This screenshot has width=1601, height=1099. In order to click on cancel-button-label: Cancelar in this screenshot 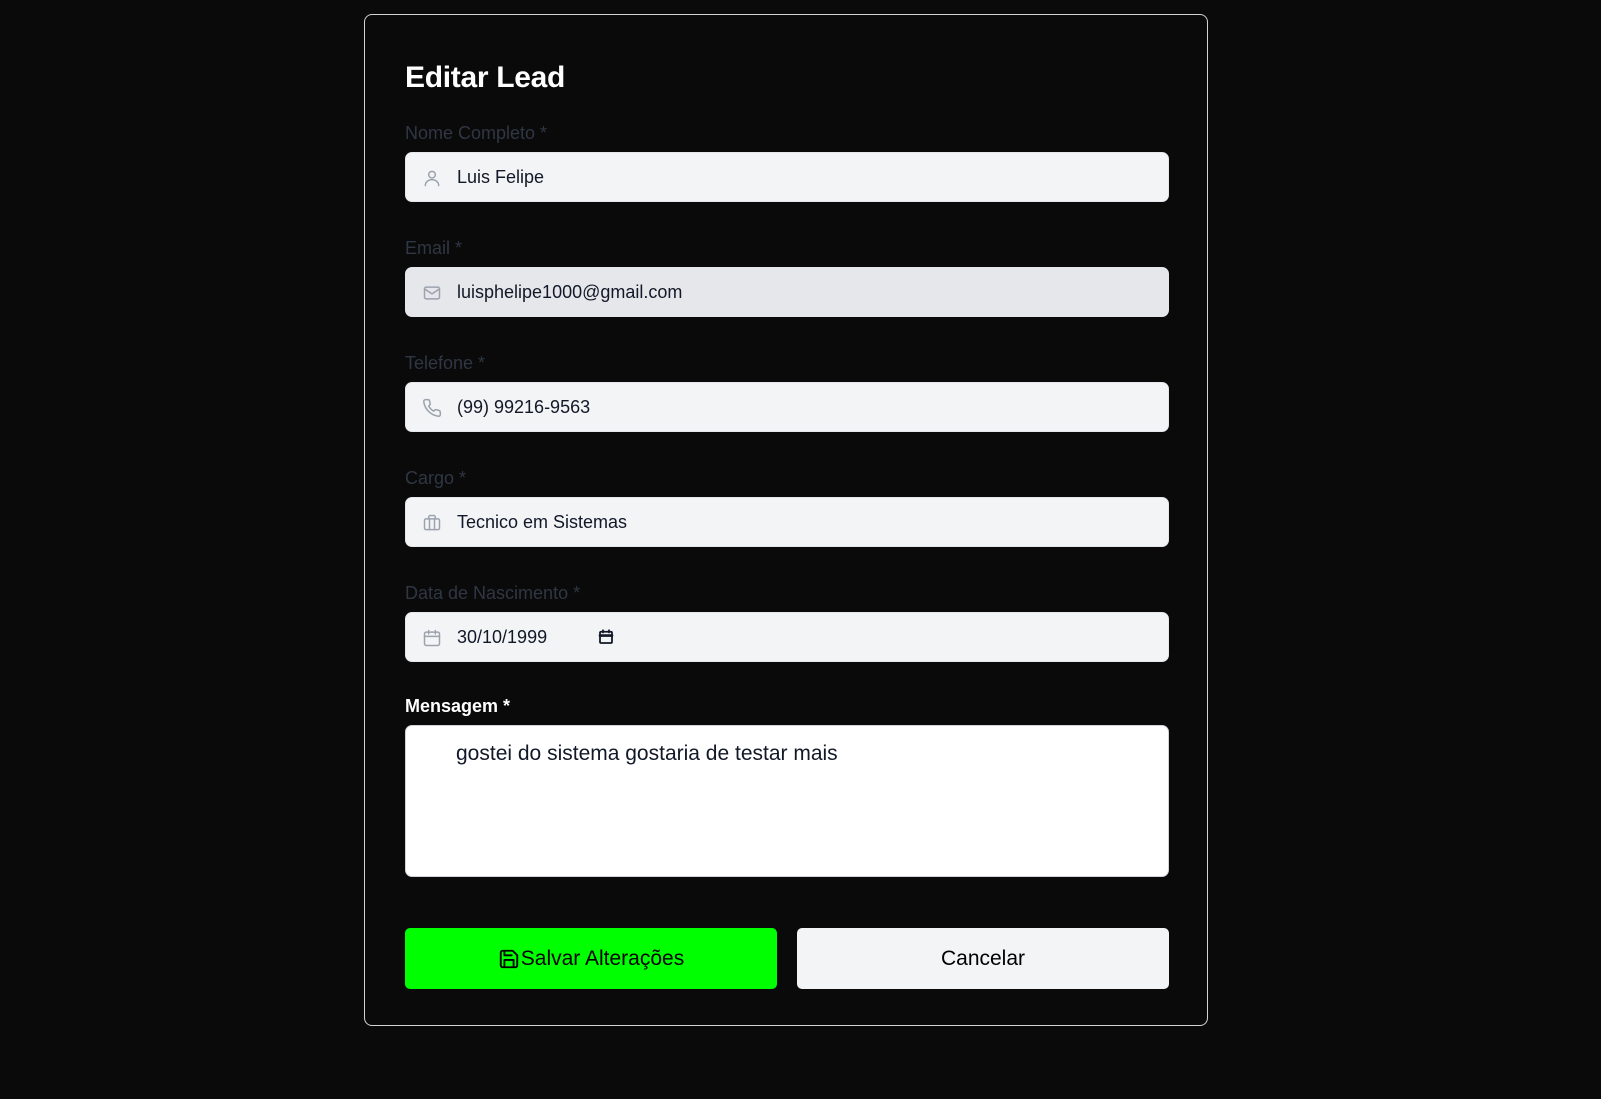, I will do `click(983, 958)`.